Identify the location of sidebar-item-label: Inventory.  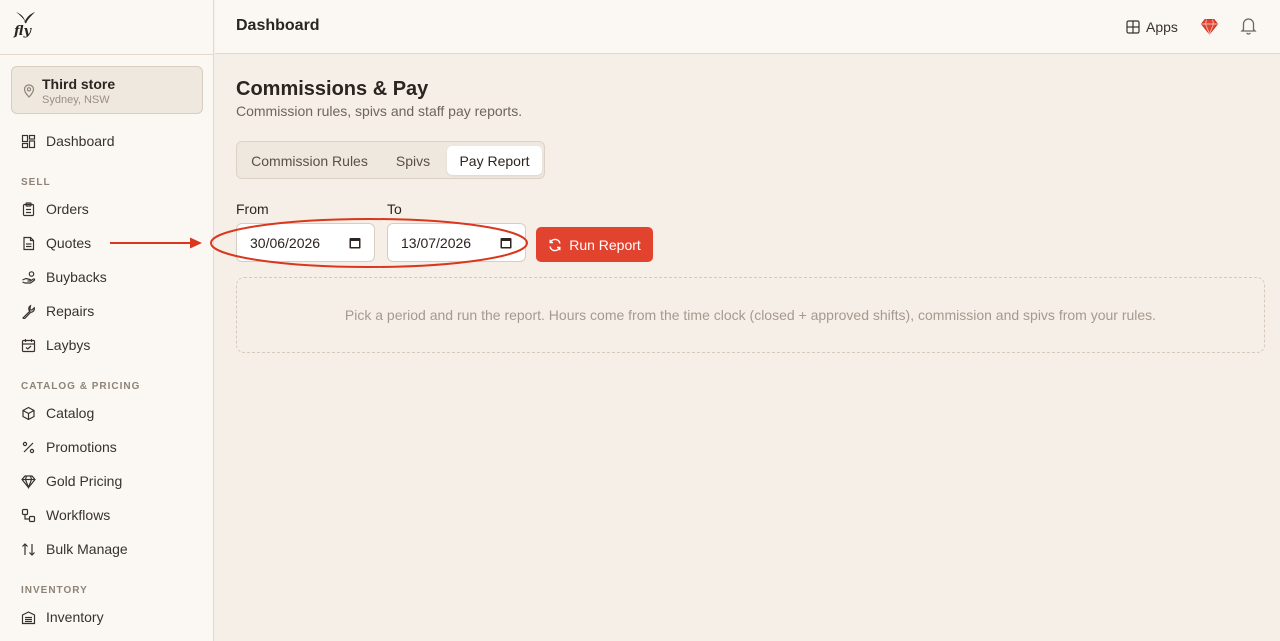
(75, 617).